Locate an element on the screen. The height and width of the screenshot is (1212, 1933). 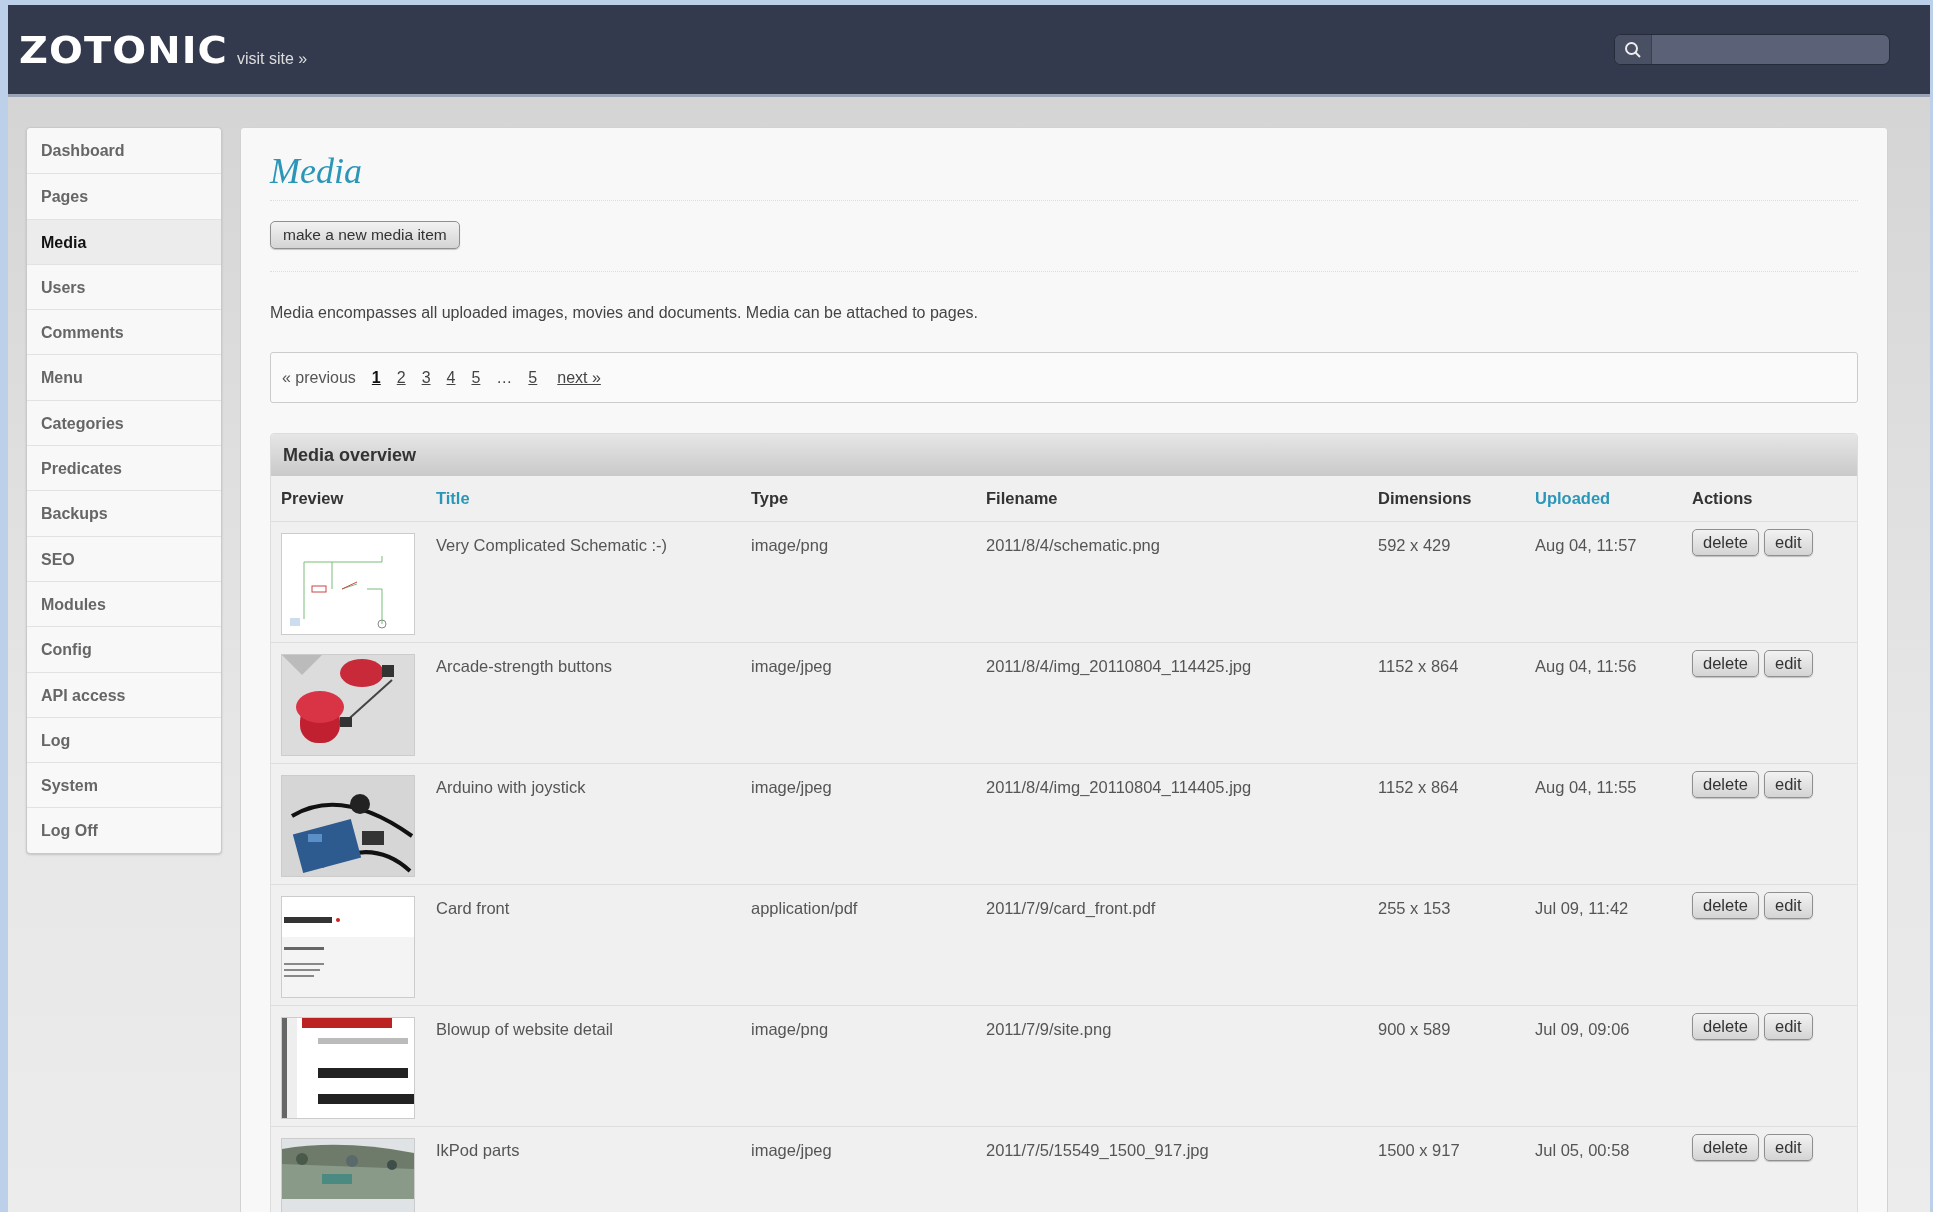
sidebar-item: Log is located at coordinates (124, 739).